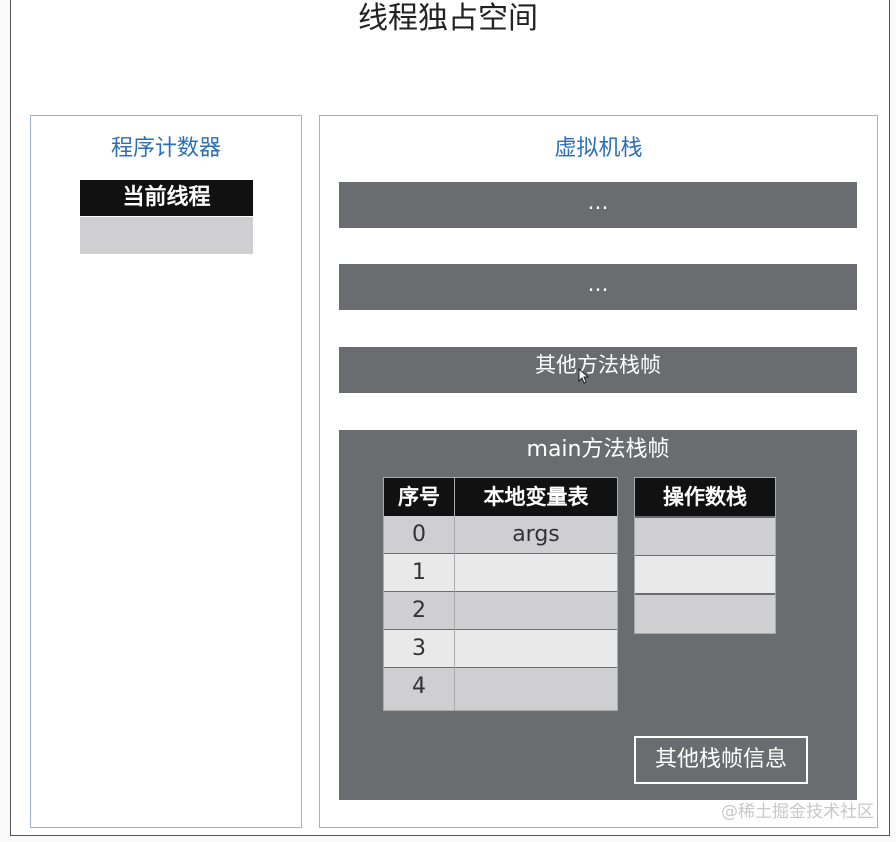 Image resolution: width=896 pixels, height=842 pixels. Describe the element at coordinates (419, 572) in the screenshot. I see `table-row-index: 1` at that location.